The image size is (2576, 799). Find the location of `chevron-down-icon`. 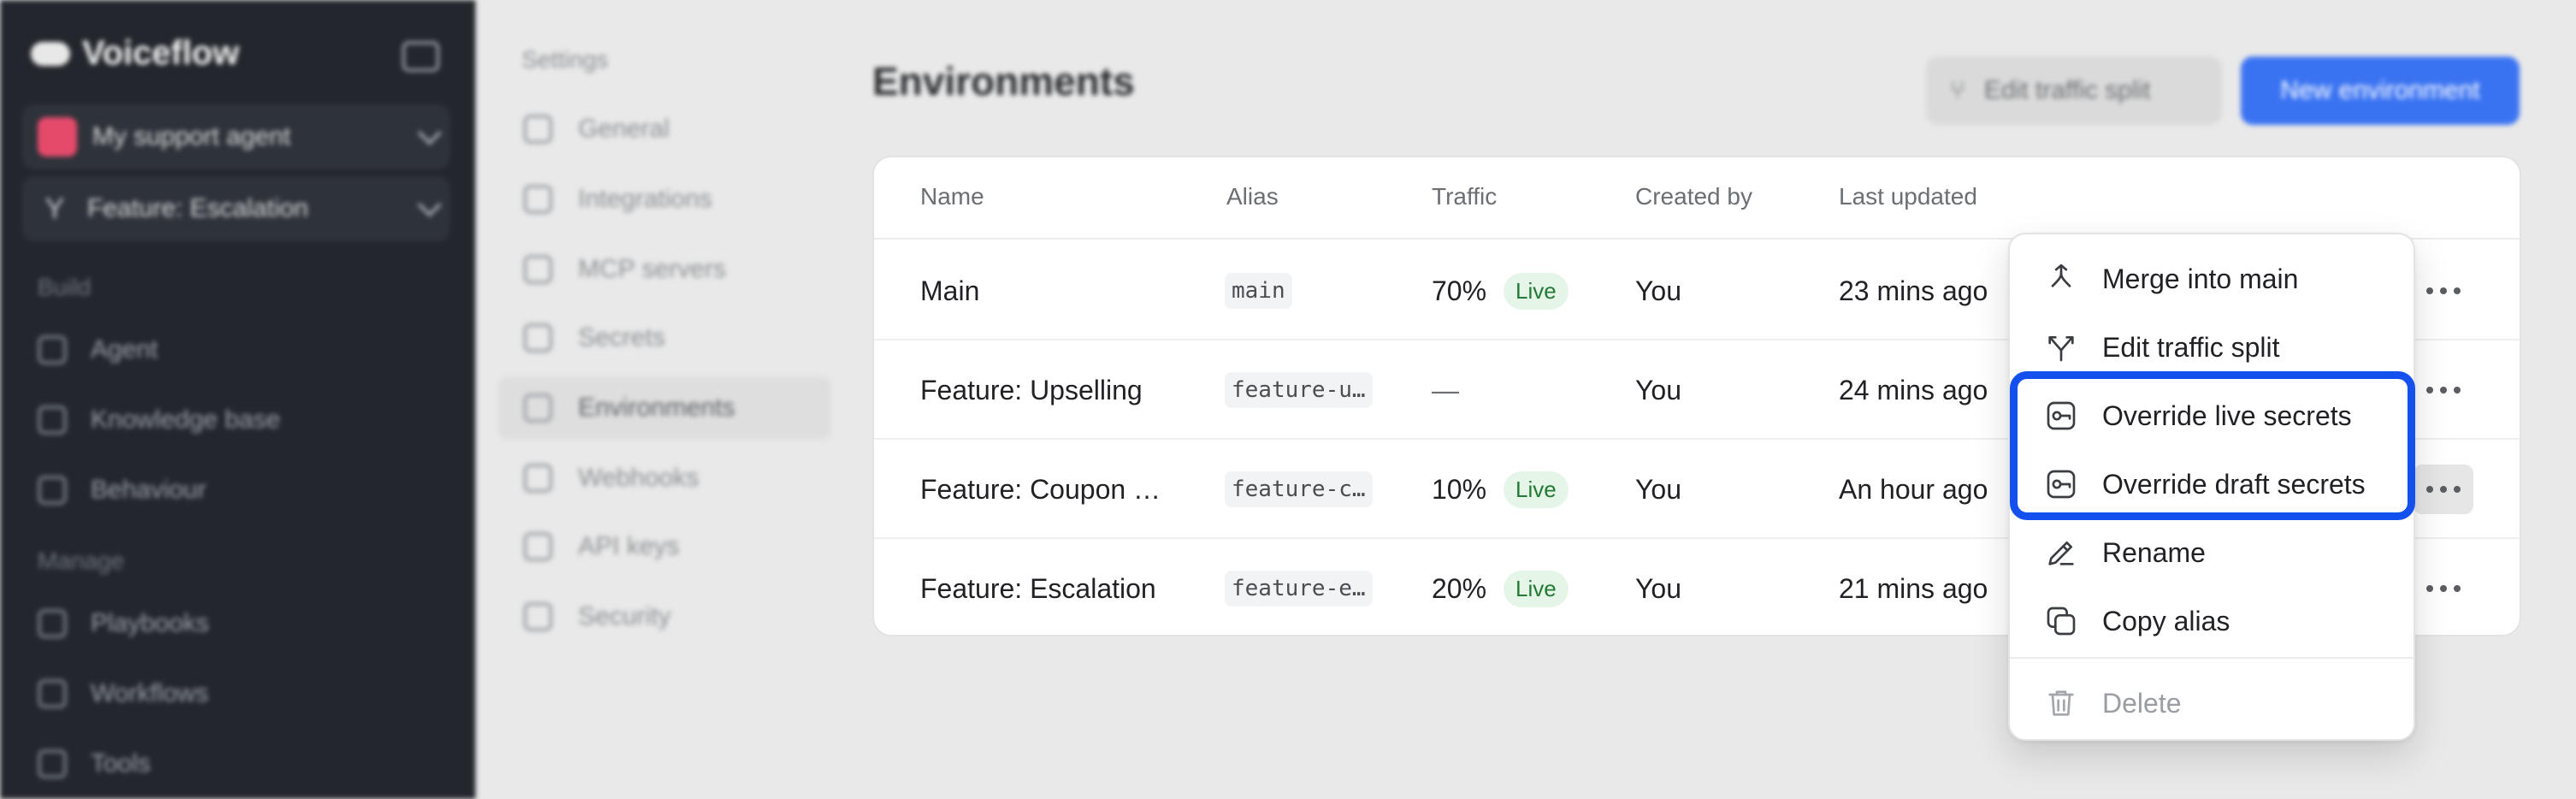

chevron-down-icon is located at coordinates (429, 204).